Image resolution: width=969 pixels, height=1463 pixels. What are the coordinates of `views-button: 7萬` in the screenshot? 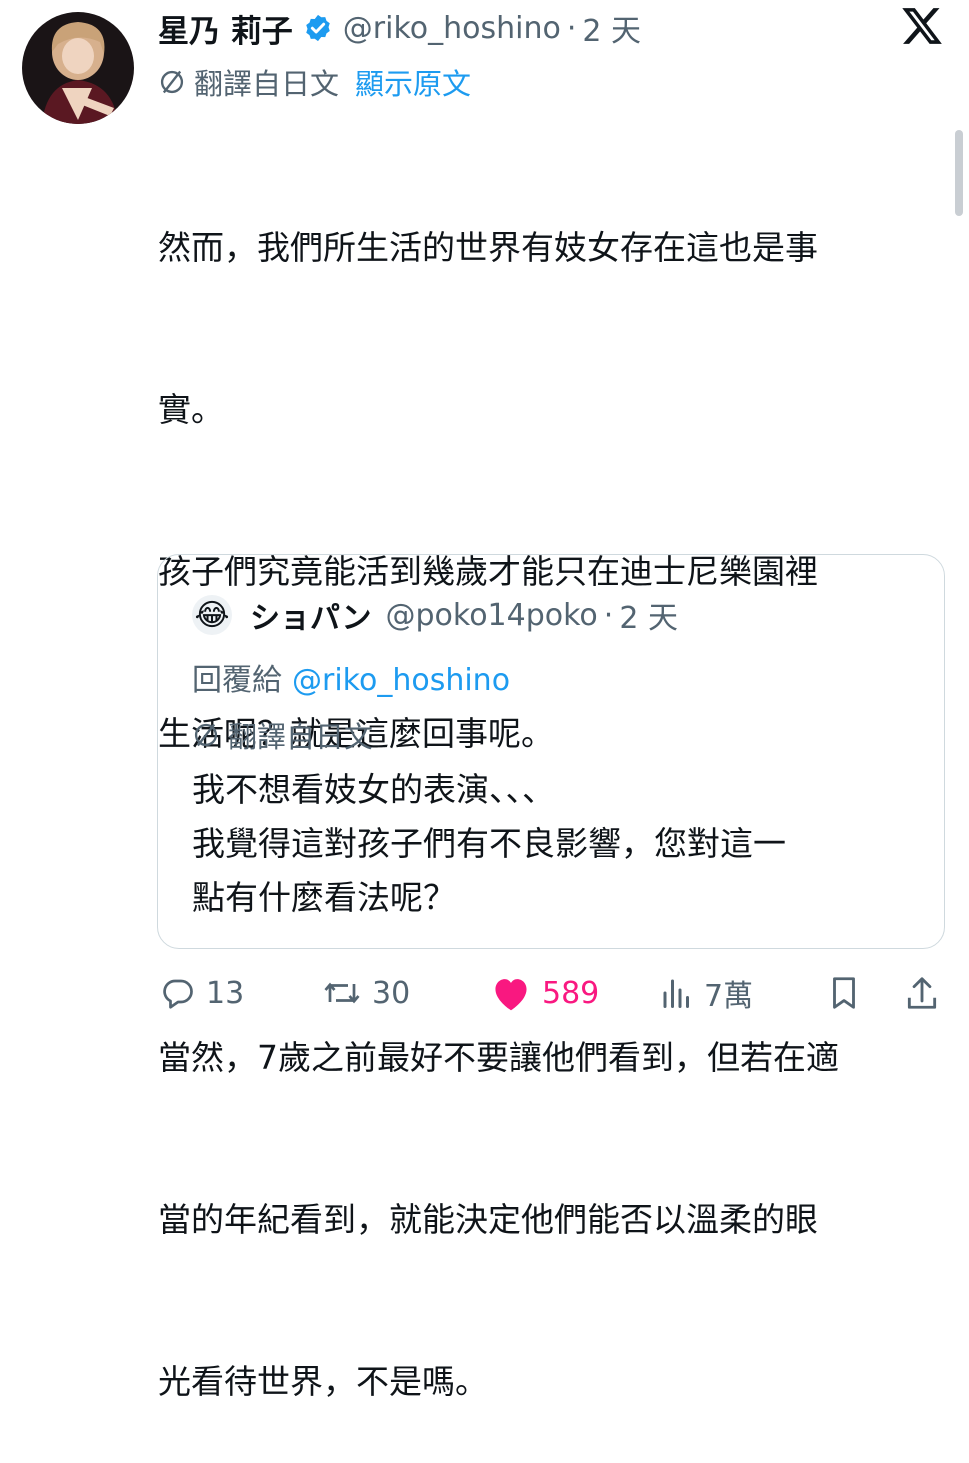 It's located at (706, 993).